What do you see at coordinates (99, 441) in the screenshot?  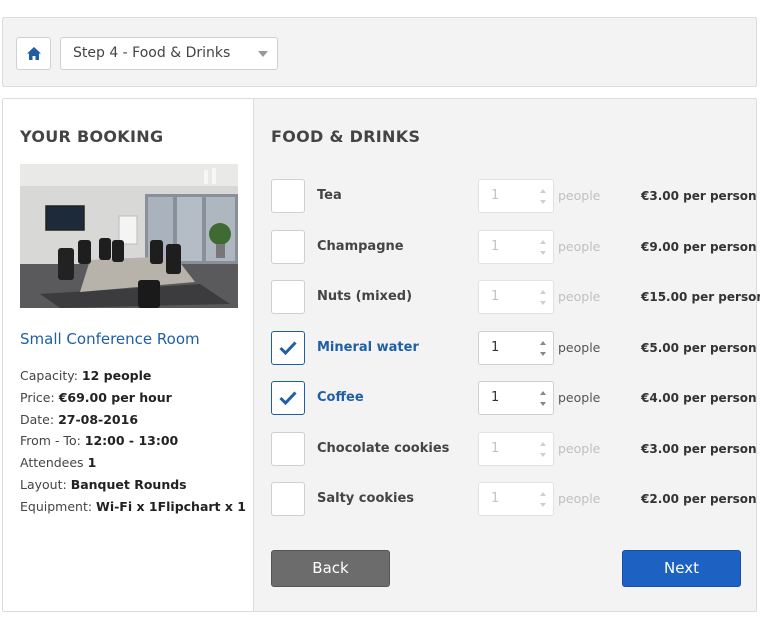 I see `detail-time: From - To: 12:00 - 13:00` at bounding box center [99, 441].